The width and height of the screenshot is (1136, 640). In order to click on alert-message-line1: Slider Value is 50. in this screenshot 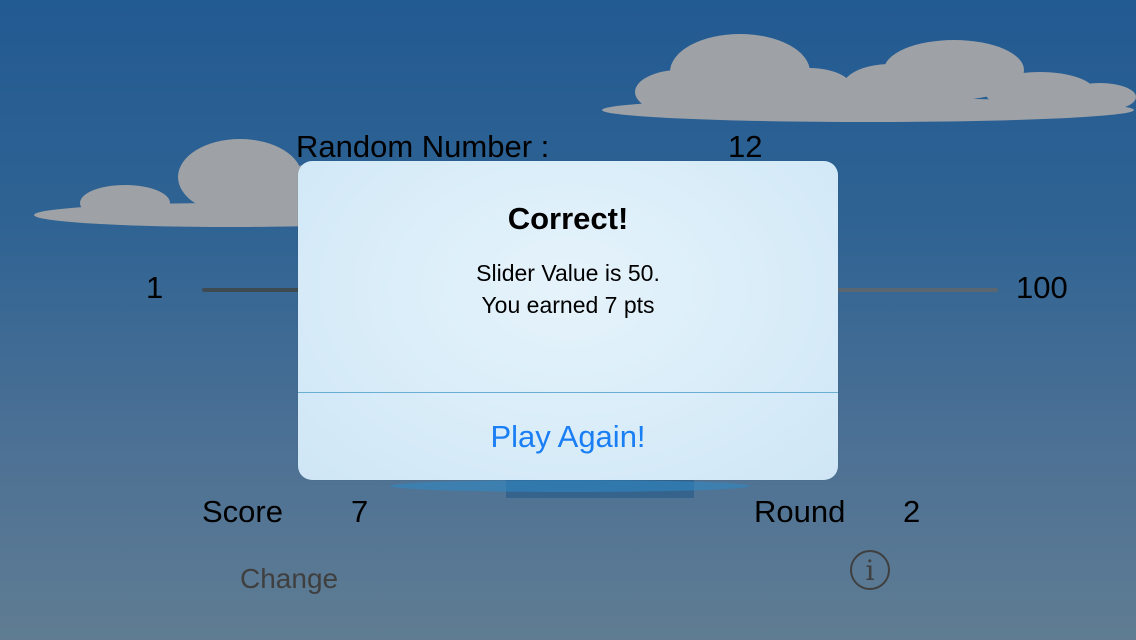, I will do `click(568, 273)`.